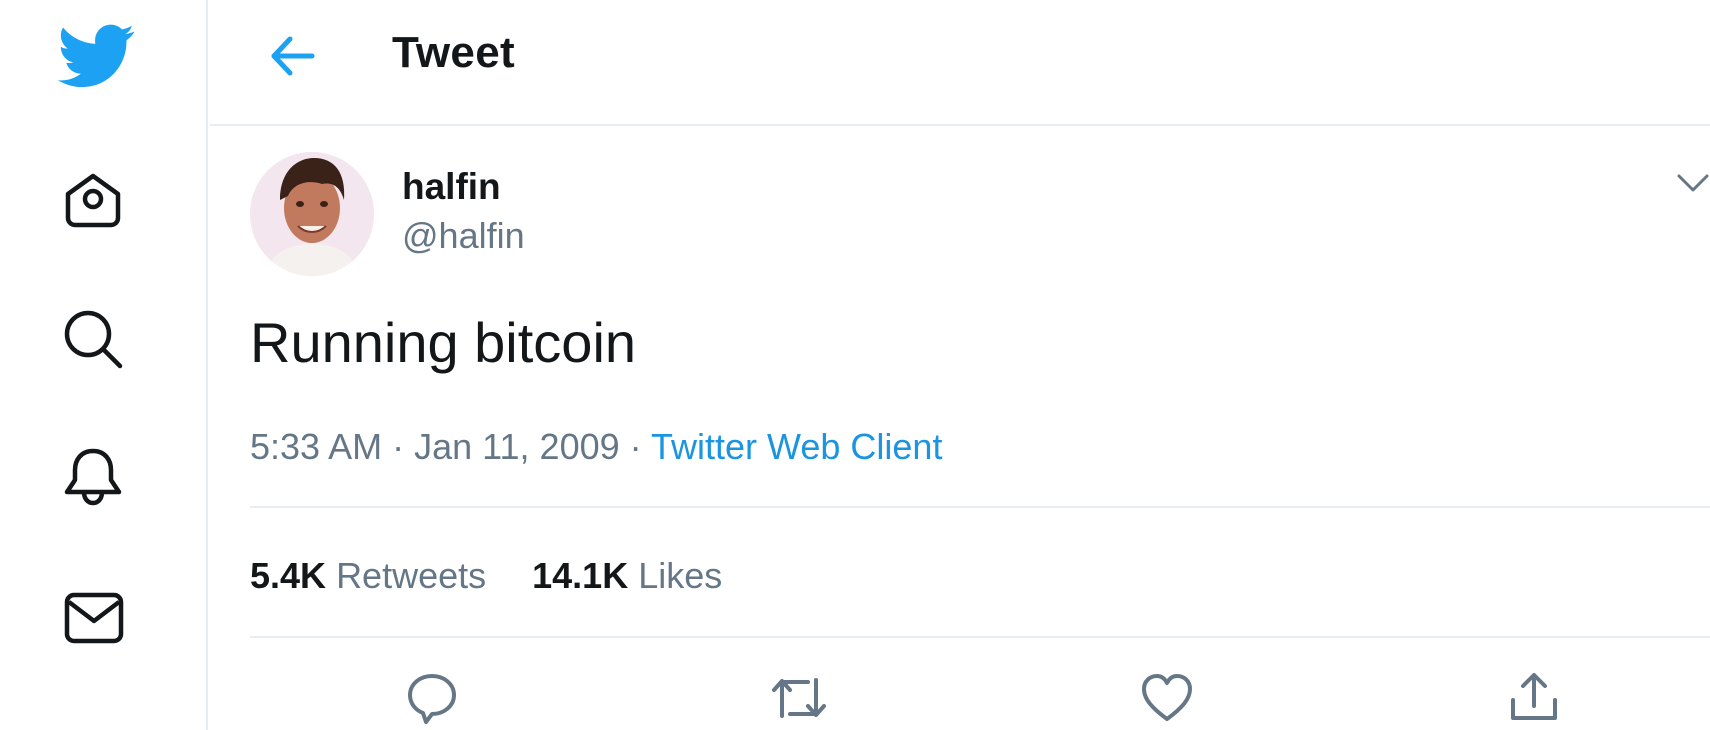 The width and height of the screenshot is (1710, 730). Describe the element at coordinates (94, 618) in the screenshot. I see `messages-icon` at that location.